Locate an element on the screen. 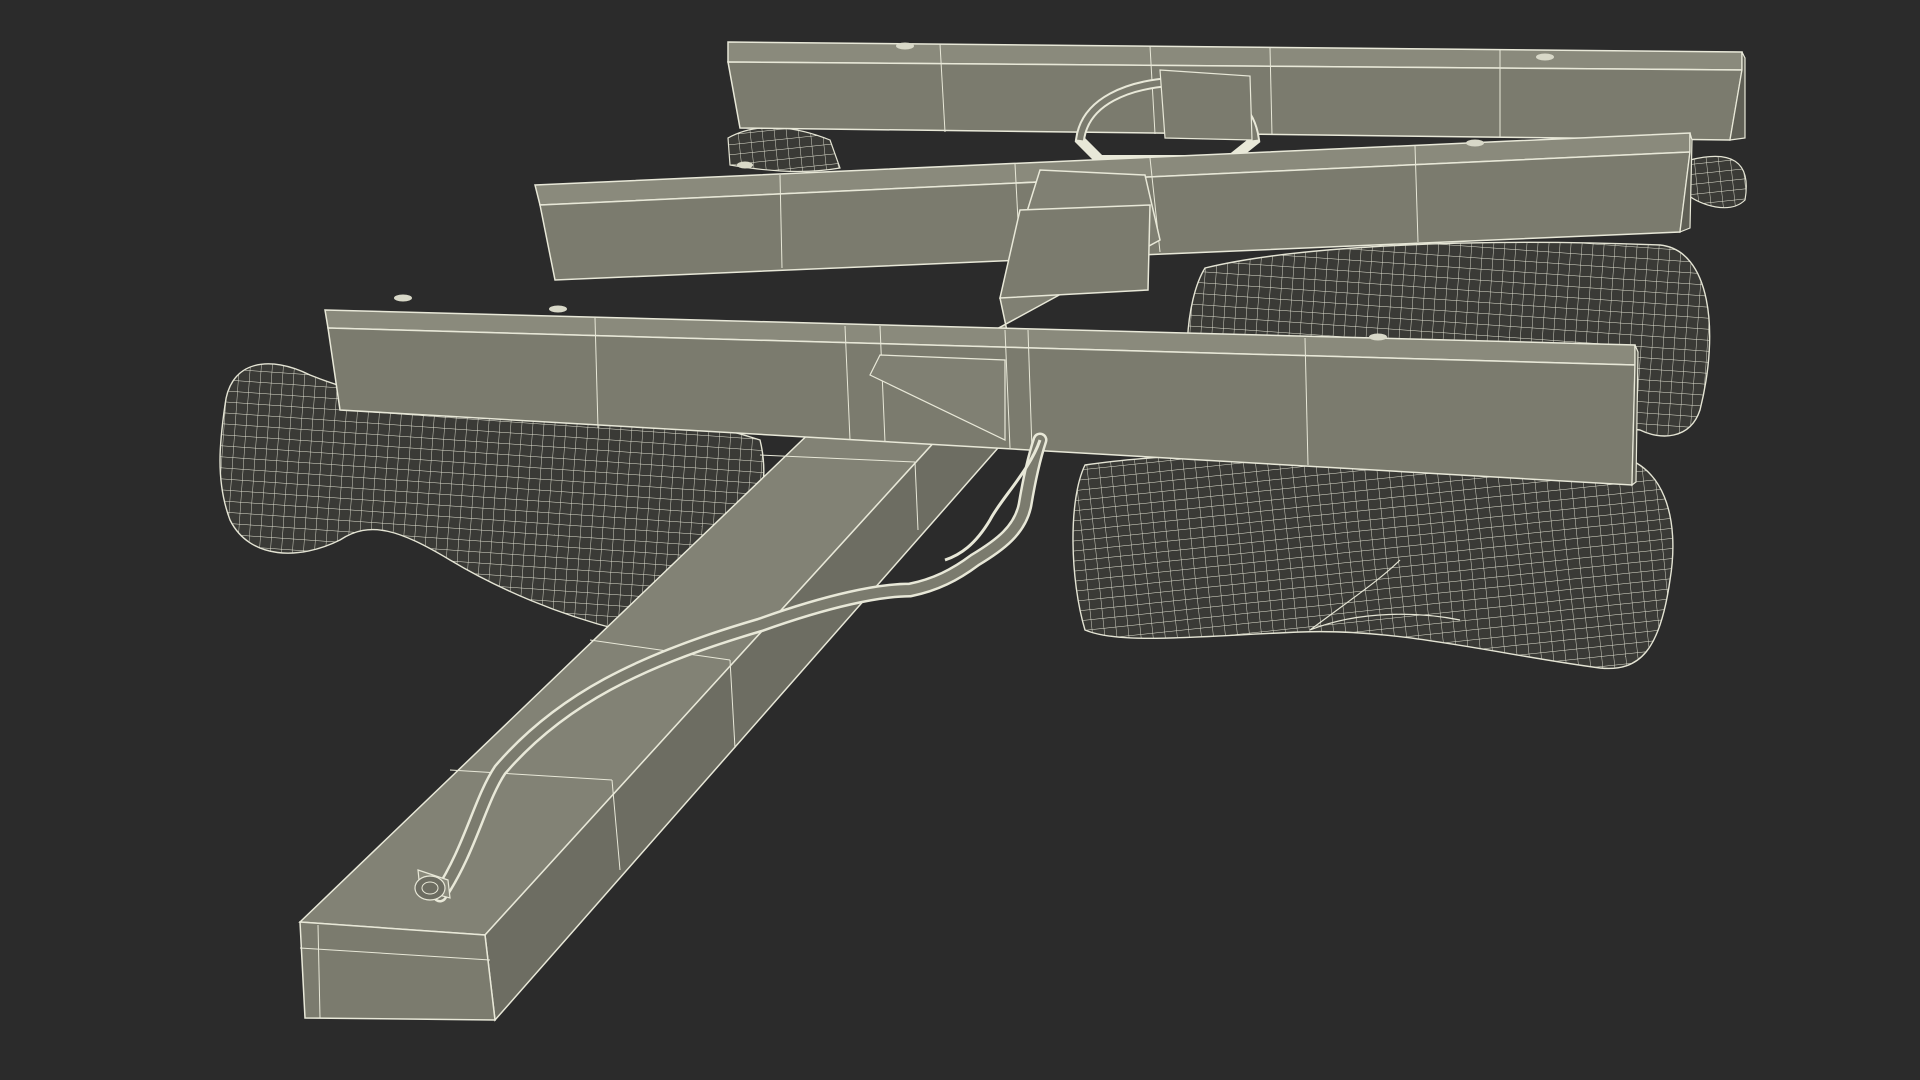  right-rear-flotation-bag is located at coordinates (1373, 560).